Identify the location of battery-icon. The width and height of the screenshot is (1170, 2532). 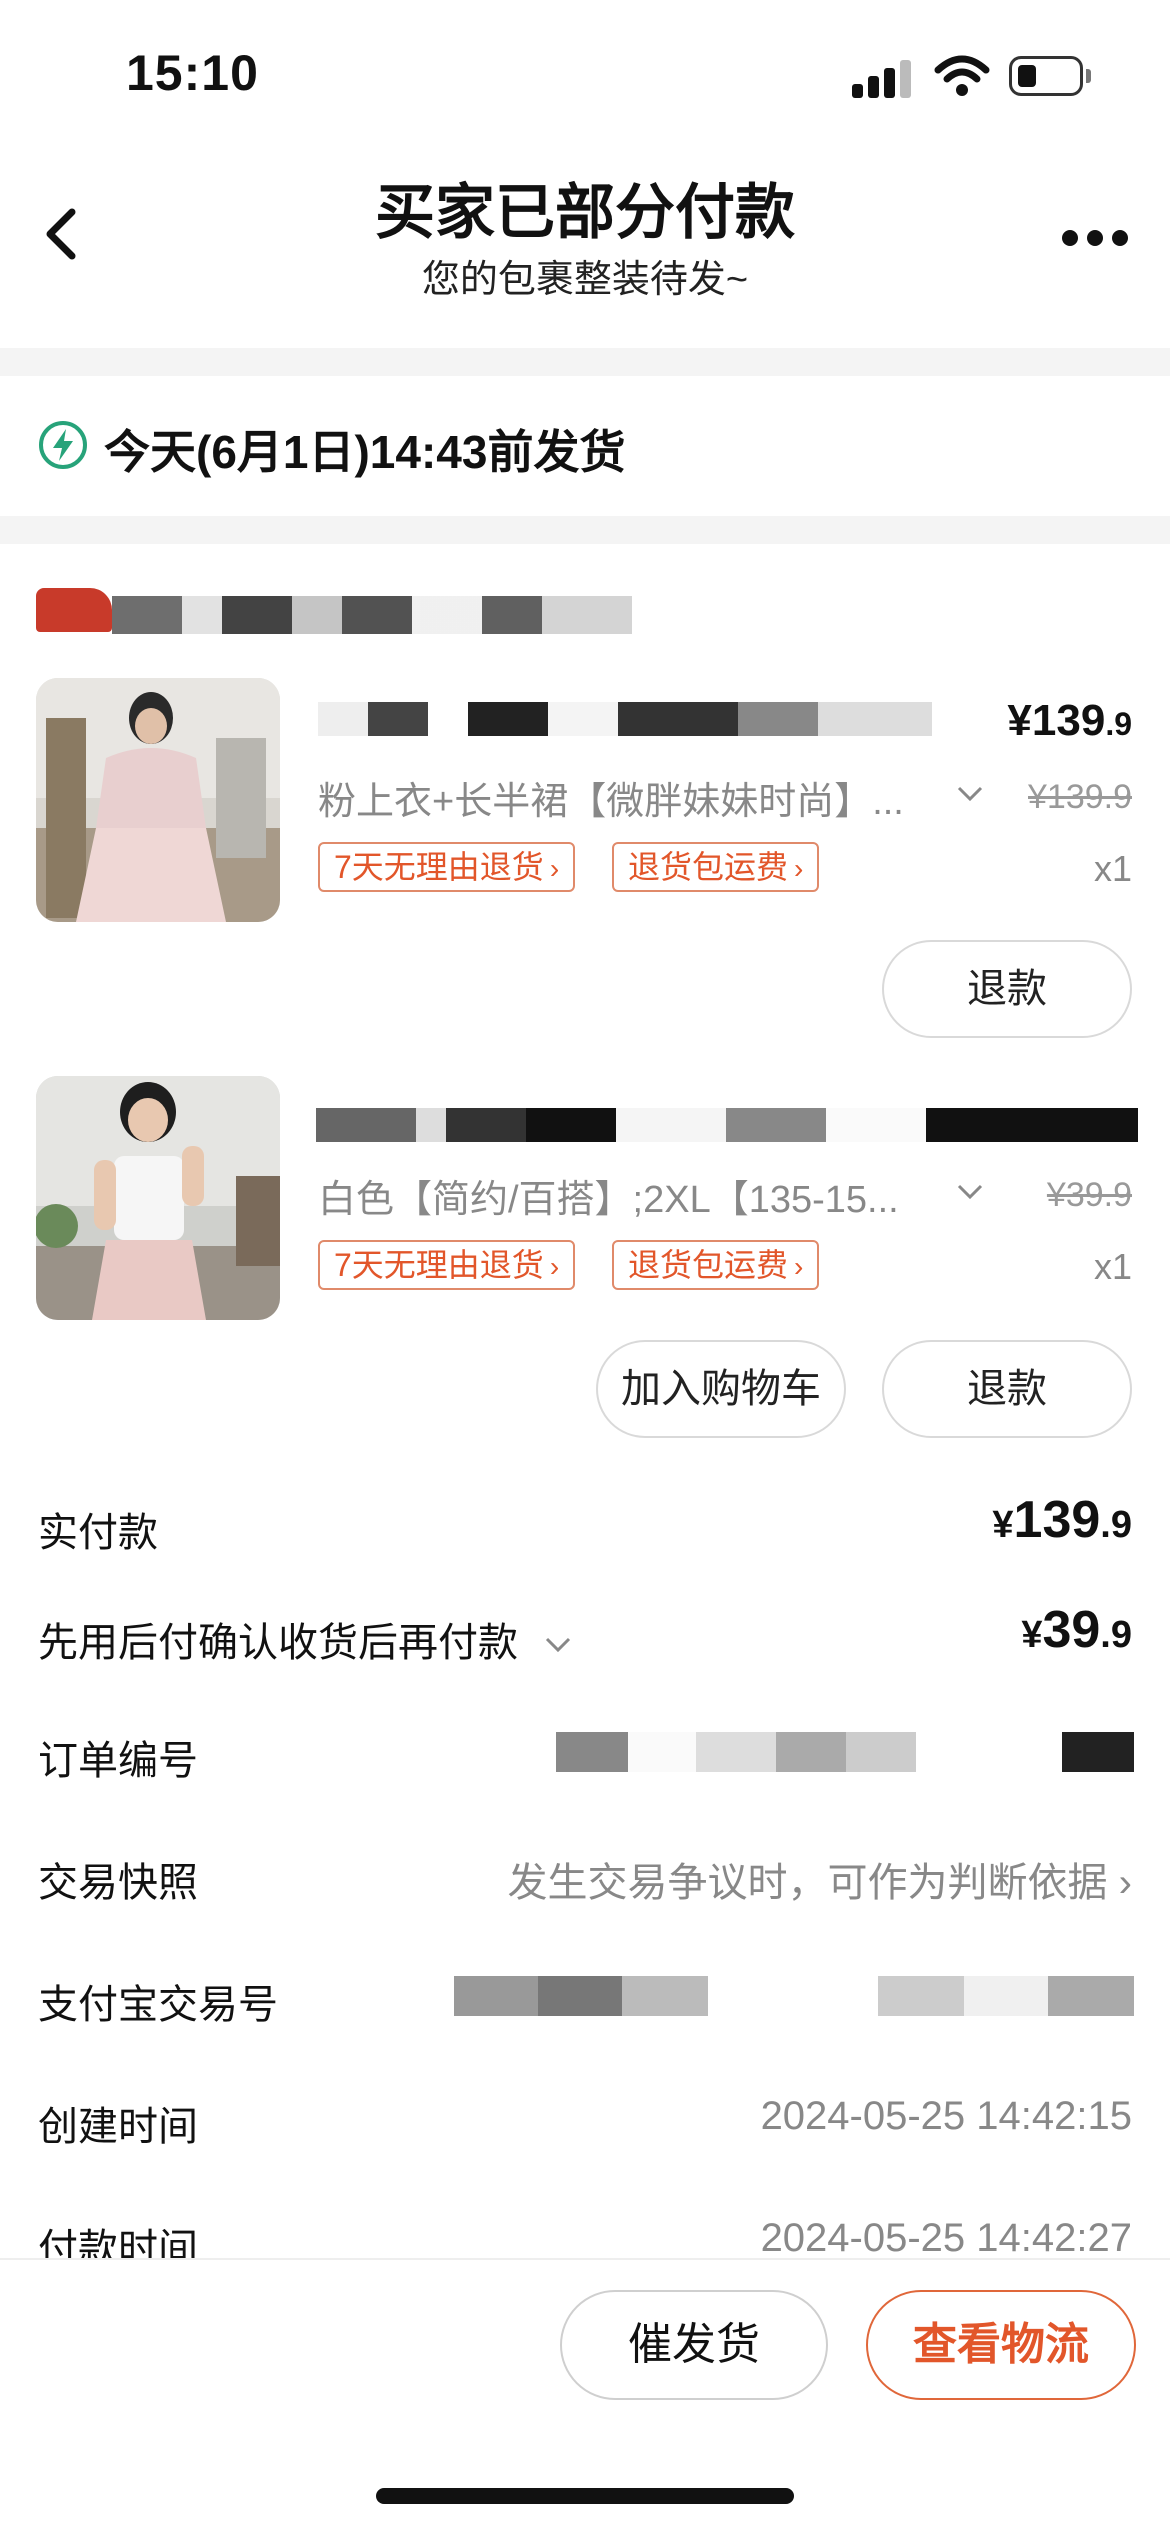
(1050, 76).